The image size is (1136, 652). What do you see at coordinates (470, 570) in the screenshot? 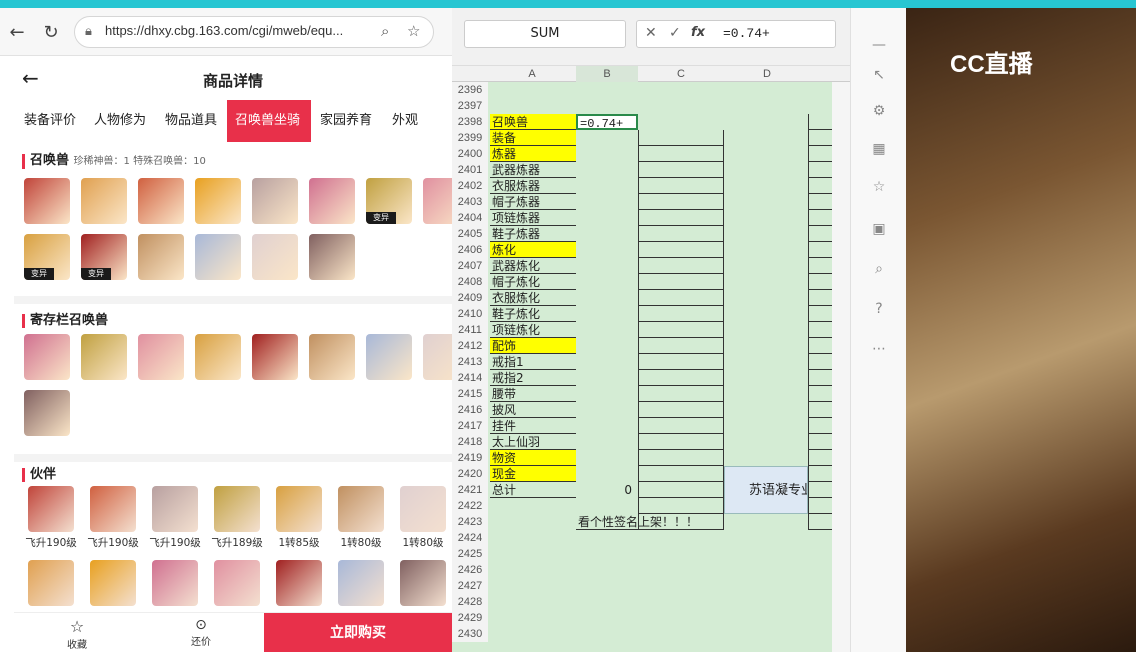
I see `row-number: 2426` at bounding box center [470, 570].